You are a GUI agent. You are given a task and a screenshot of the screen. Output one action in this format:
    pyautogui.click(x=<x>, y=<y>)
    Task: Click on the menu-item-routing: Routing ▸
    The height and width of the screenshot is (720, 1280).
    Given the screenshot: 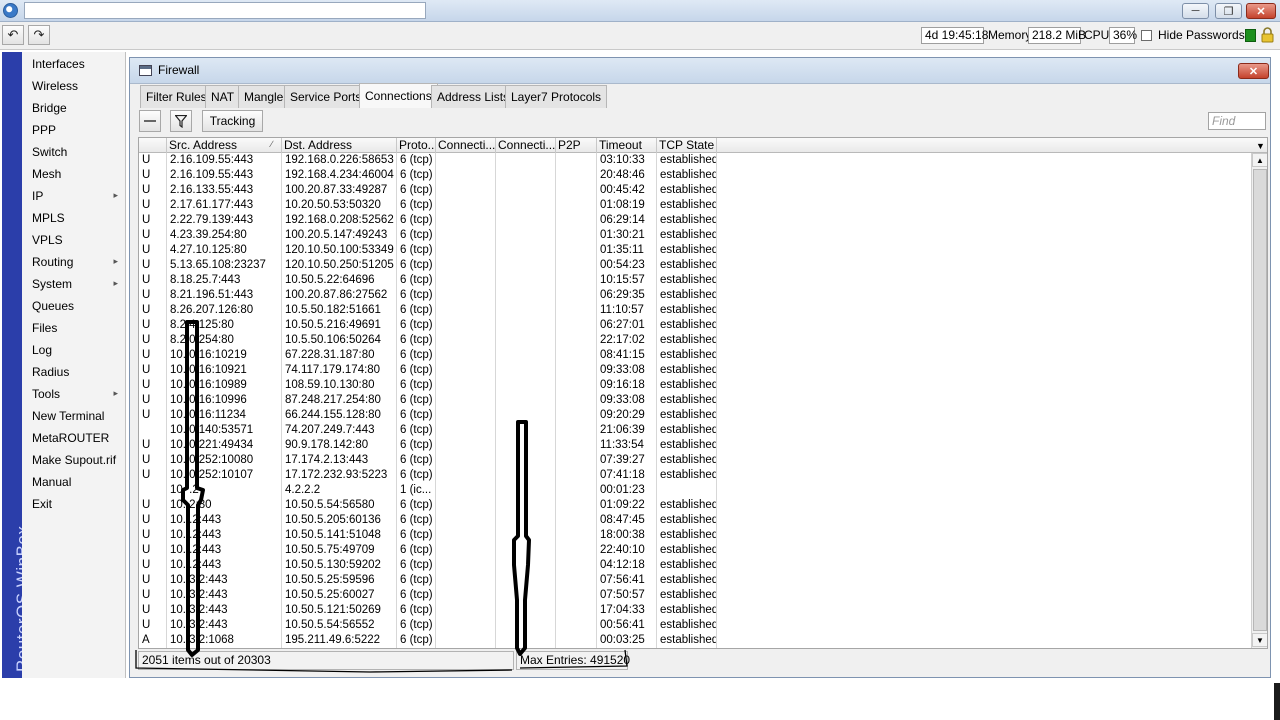 What is the action you would take?
    pyautogui.click(x=74, y=262)
    